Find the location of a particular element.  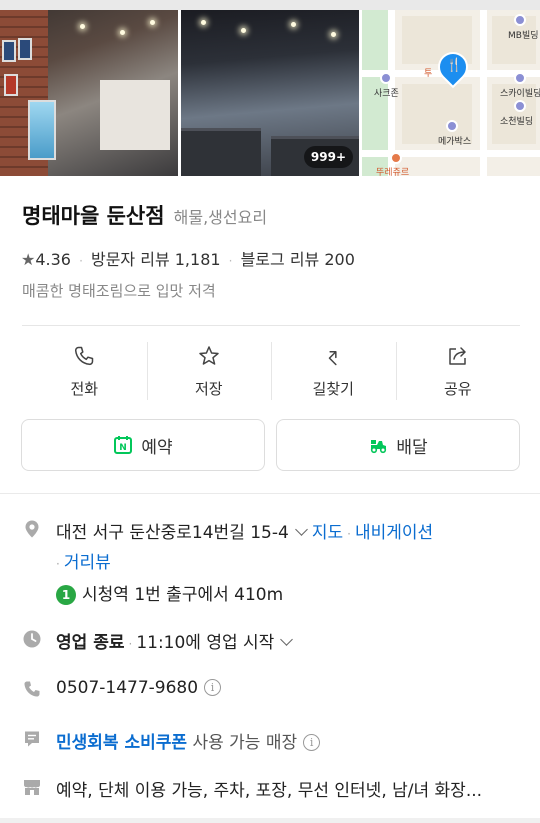

phone-line: 0507-1477-9680 i is located at coordinates (139, 688).